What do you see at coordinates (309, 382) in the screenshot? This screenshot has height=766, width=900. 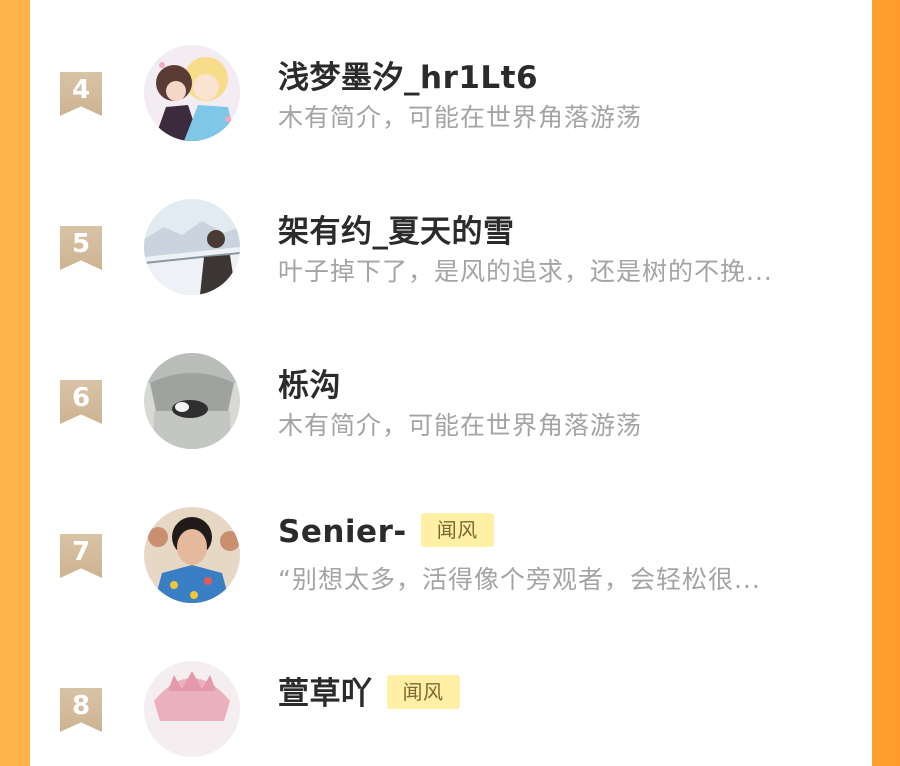 I see `user-name: 栎沟` at bounding box center [309, 382].